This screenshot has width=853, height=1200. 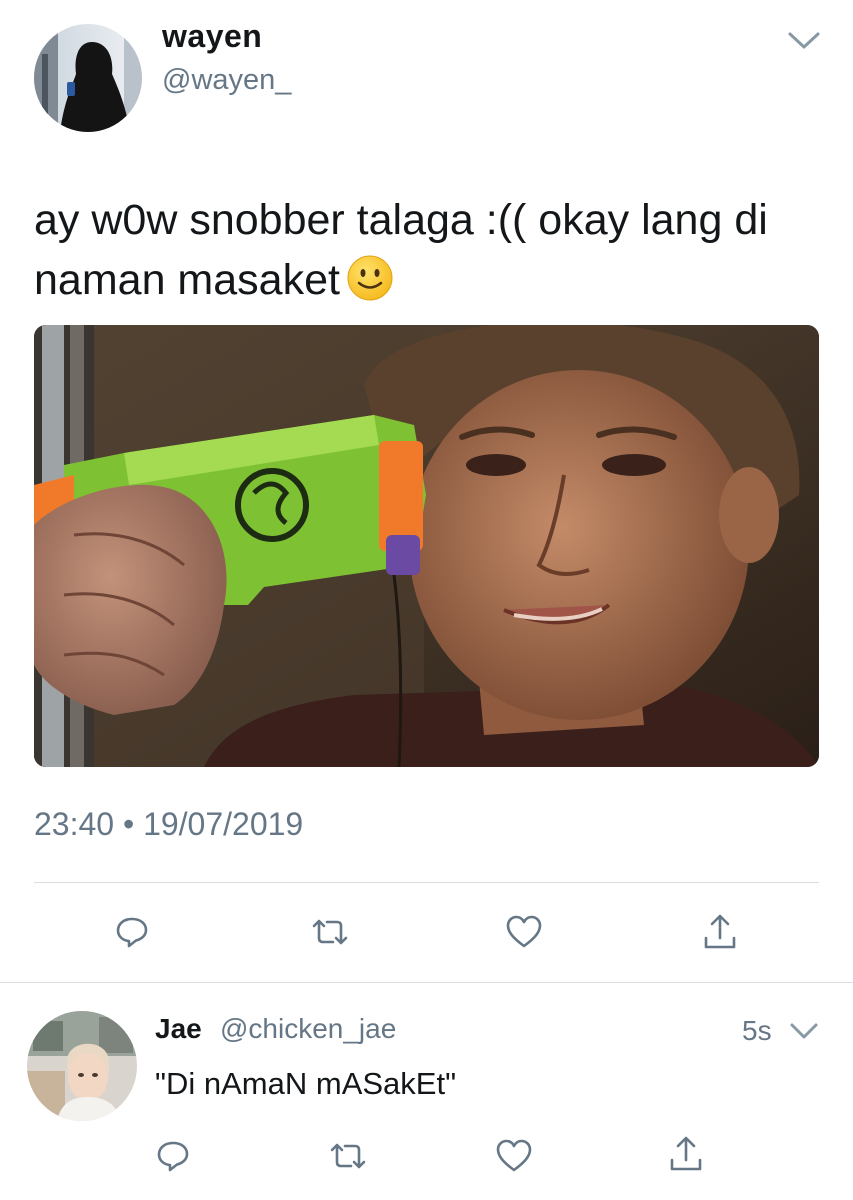 I want to click on reply-time: 5s, so click(x=757, y=1030).